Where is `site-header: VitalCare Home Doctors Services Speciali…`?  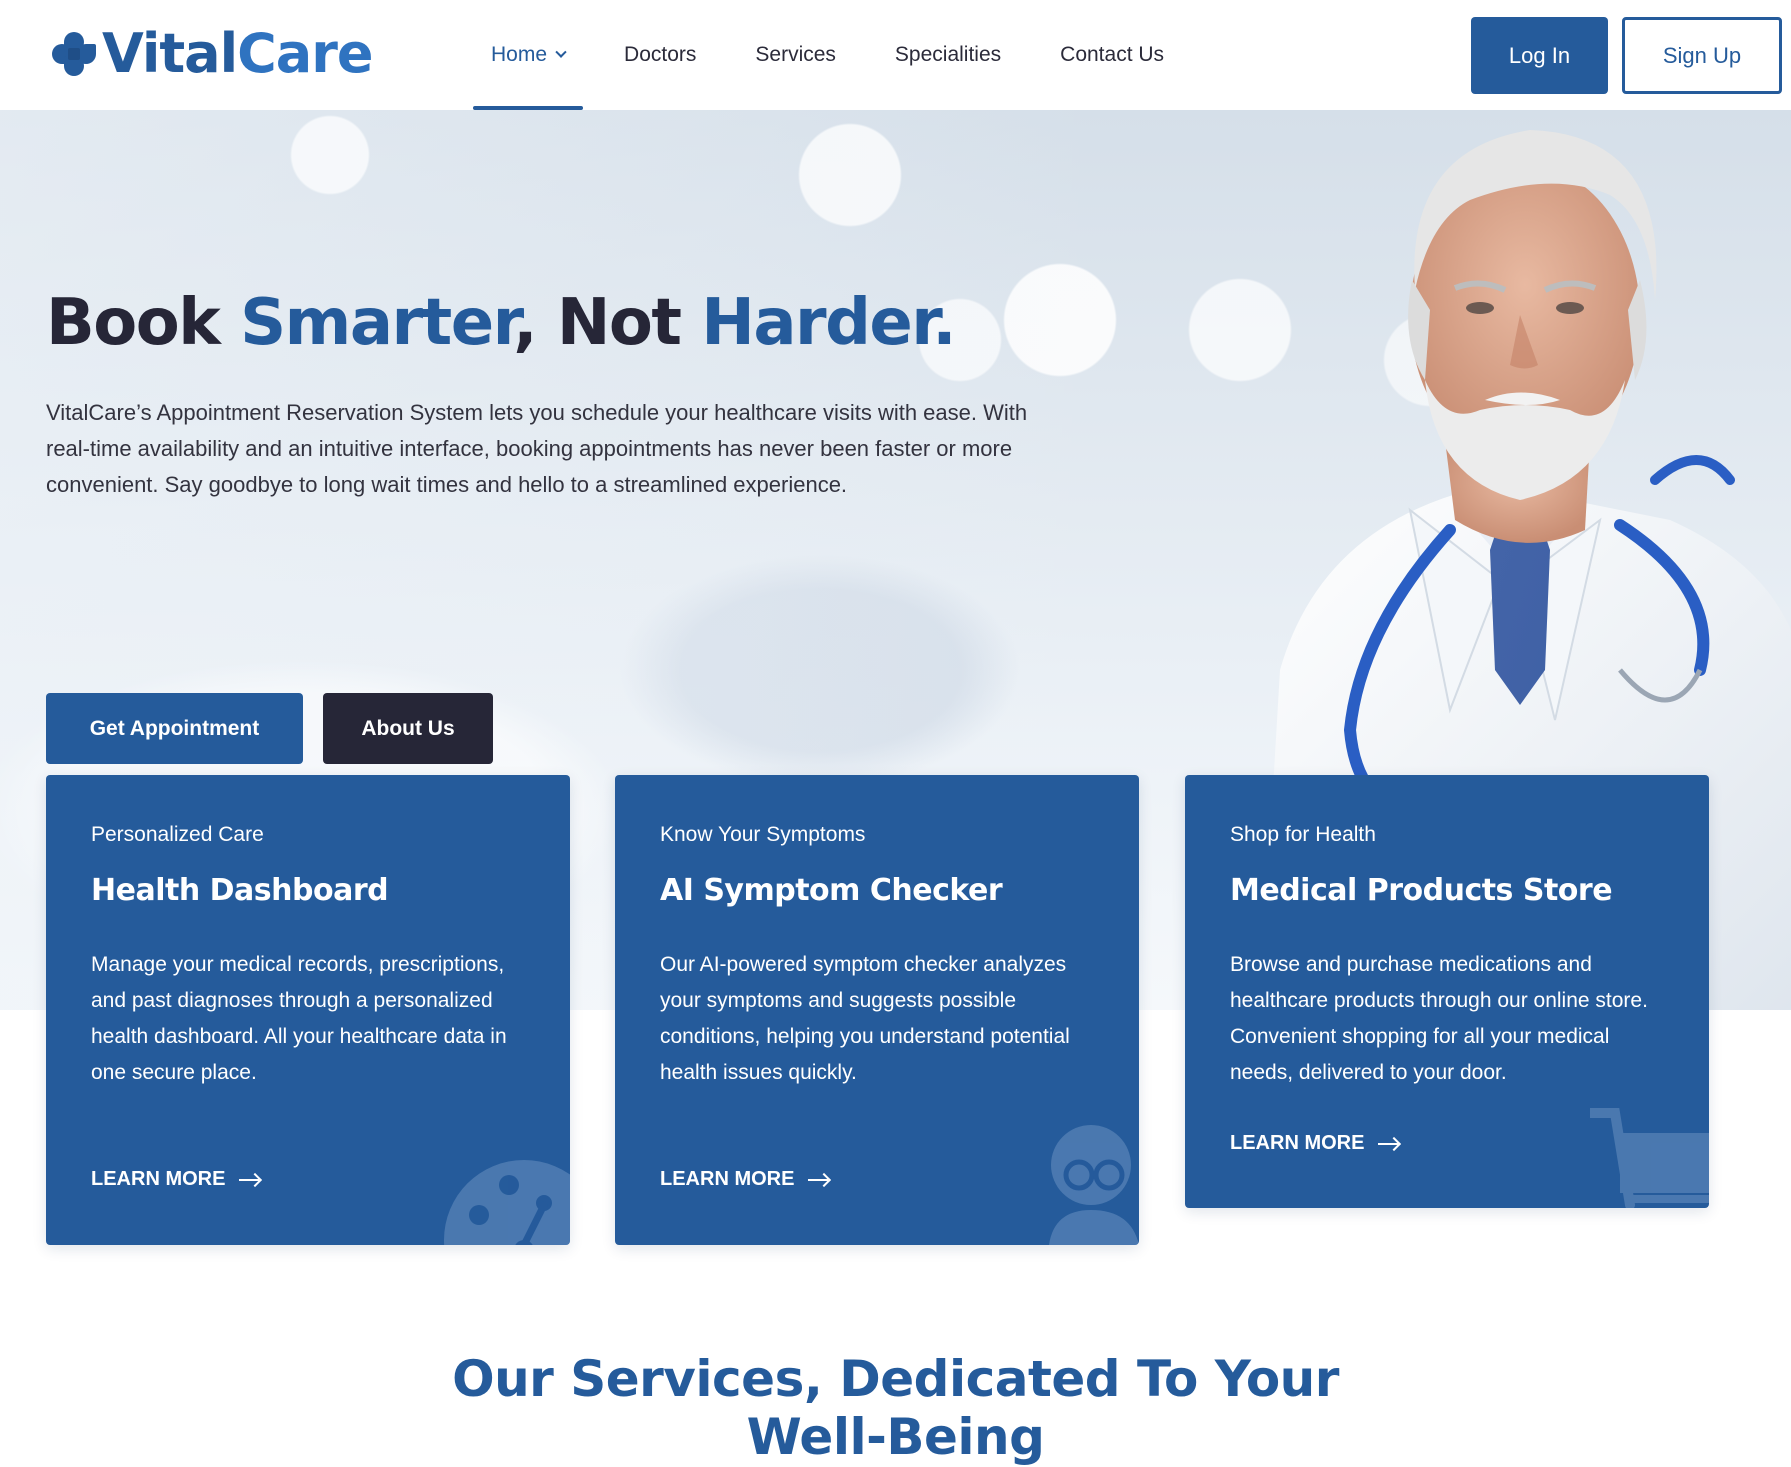 site-header: VitalCare Home Doctors Services Speciali… is located at coordinates (895, 55).